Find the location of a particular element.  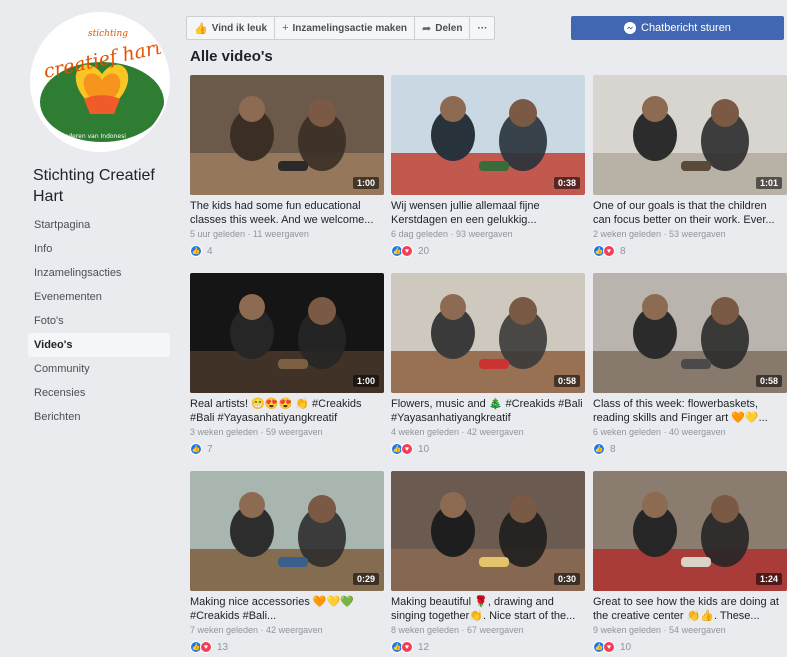

sidebar-item-7: Recensies is located at coordinates (99, 393).